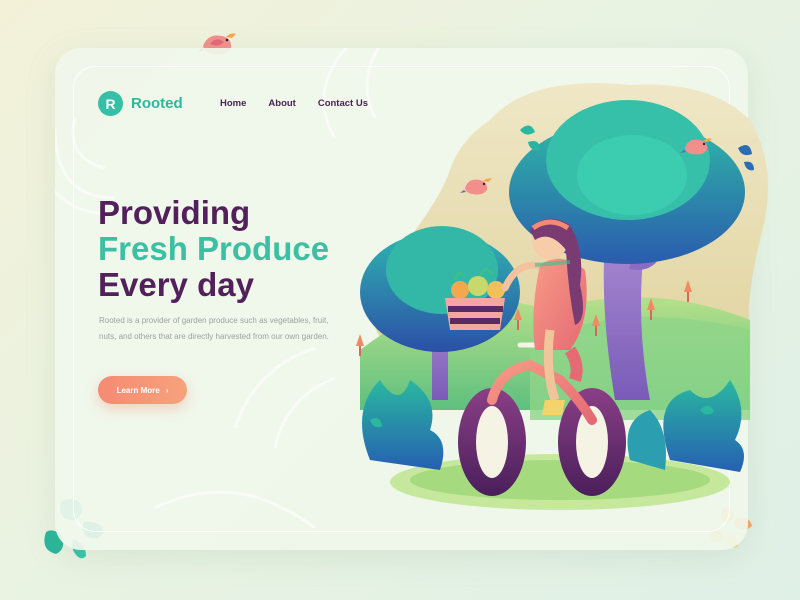 The image size is (800, 600). I want to click on logo-mark-icon: R, so click(110, 103).